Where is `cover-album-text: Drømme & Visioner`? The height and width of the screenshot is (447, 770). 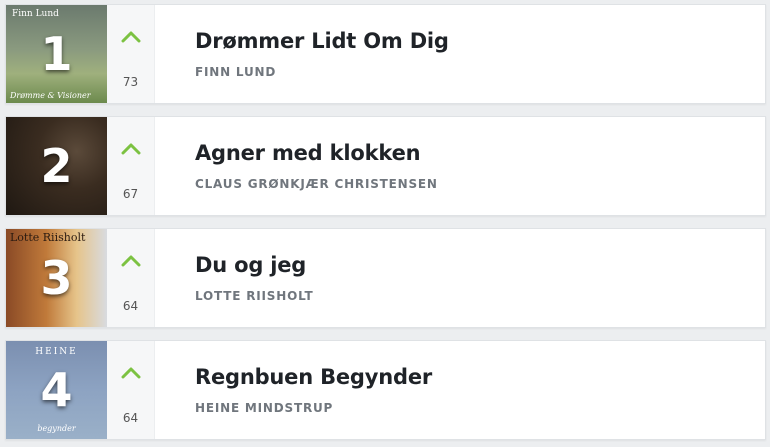
cover-album-text: Drømme & Visioner is located at coordinates (50, 95).